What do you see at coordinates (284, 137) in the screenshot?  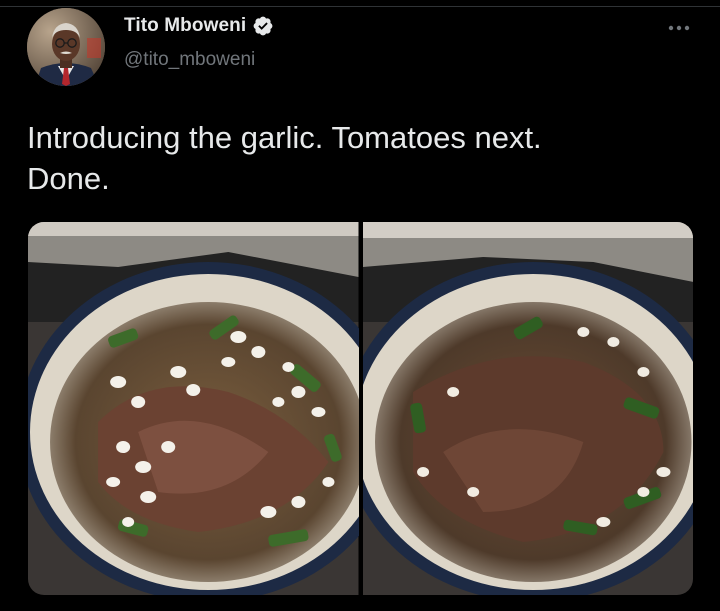 I see `tweet-text-line-1: Introducing the garlic. Tomatoes next.` at bounding box center [284, 137].